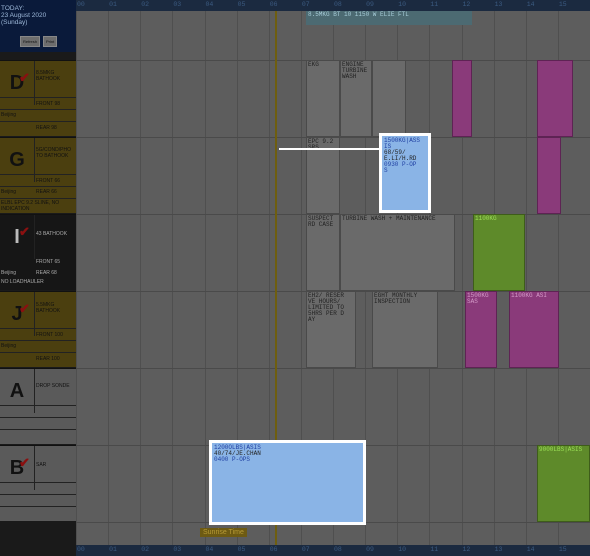  Describe the element at coordinates (14, 22) in the screenshot. I see `today-weekday: (Sunday)` at that location.